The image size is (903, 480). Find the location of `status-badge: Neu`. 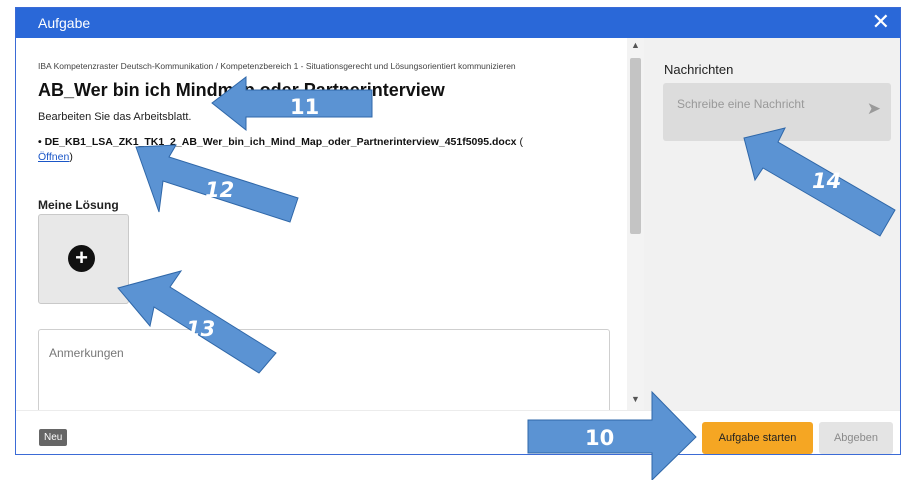

status-badge: Neu is located at coordinates (53, 437).